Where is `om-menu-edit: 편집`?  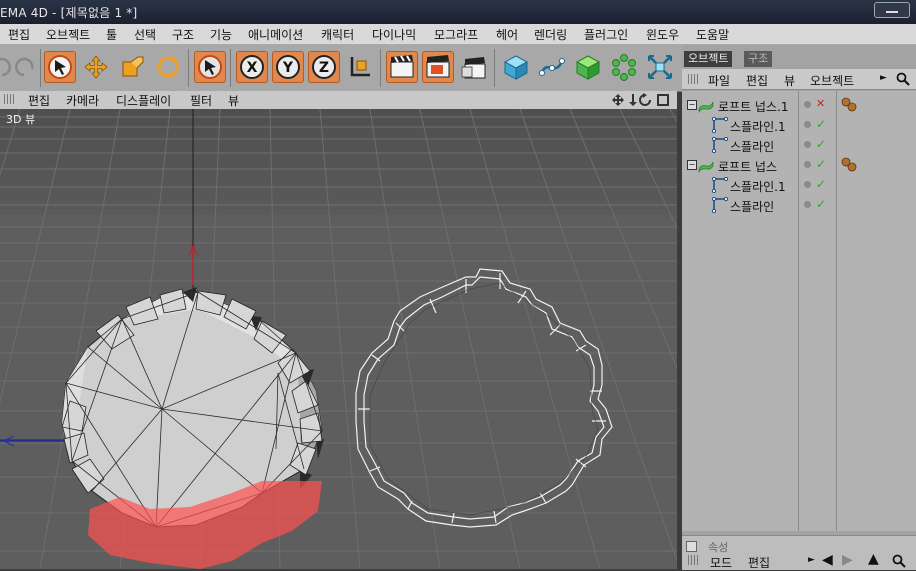
om-menu-edit: 편집 is located at coordinates (757, 80).